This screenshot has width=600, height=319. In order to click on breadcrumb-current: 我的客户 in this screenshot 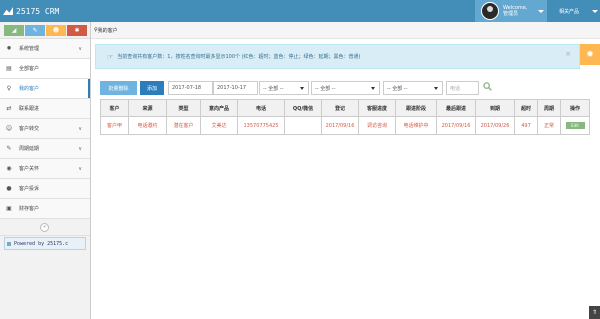, I will do `click(108, 30)`.